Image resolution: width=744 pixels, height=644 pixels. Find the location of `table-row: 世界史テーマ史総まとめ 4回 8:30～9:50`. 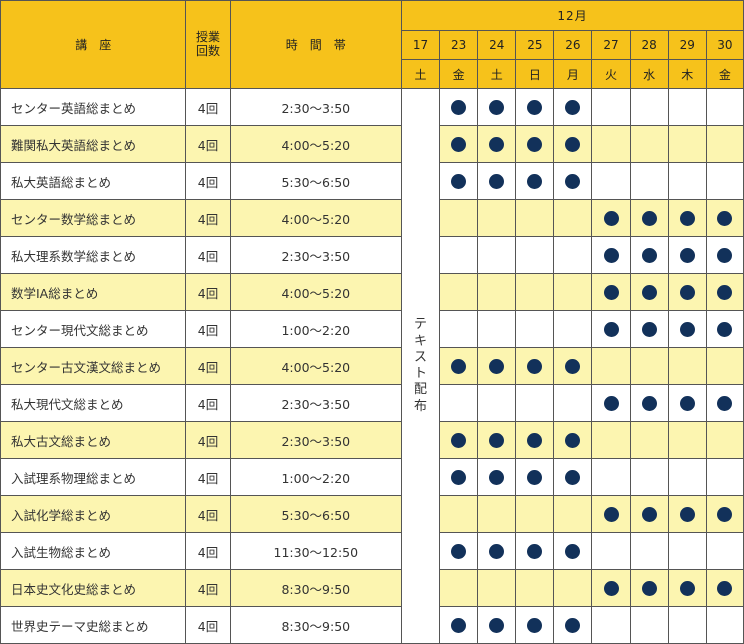

table-row: 世界史テーマ史総まとめ 4回 8:30～9:50 is located at coordinates (372, 625).